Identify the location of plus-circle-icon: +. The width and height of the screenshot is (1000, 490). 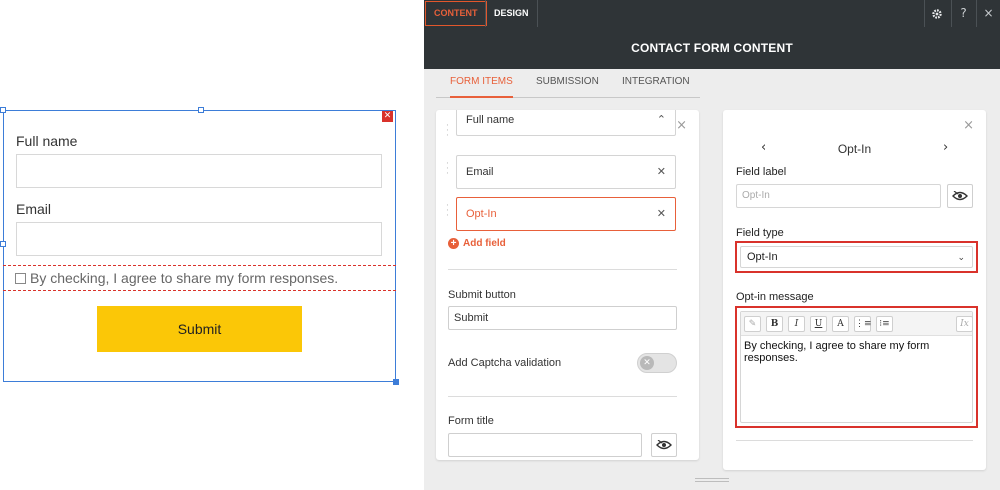
(453, 243).